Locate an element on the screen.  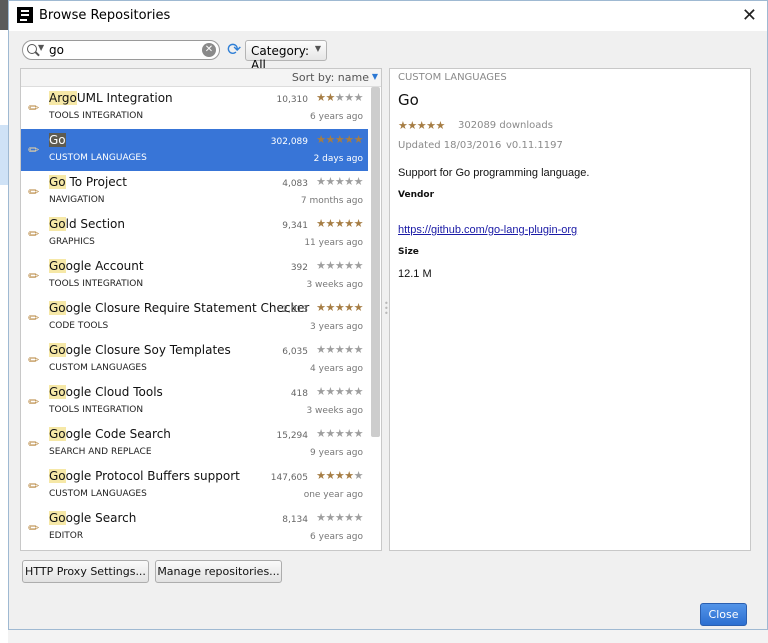
plugin-date: 2 days ago is located at coordinates (338, 159).